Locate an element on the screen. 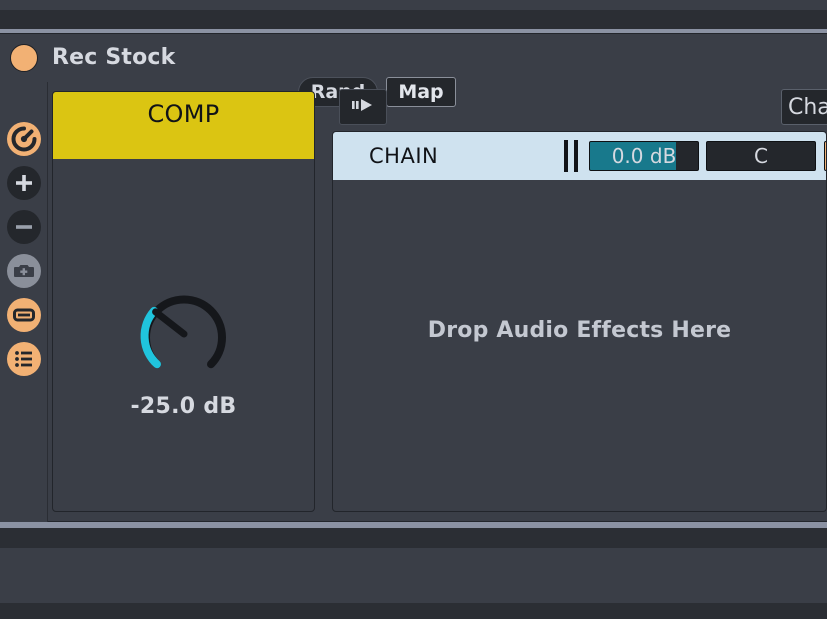  play-pause-button is located at coordinates (363, 107).